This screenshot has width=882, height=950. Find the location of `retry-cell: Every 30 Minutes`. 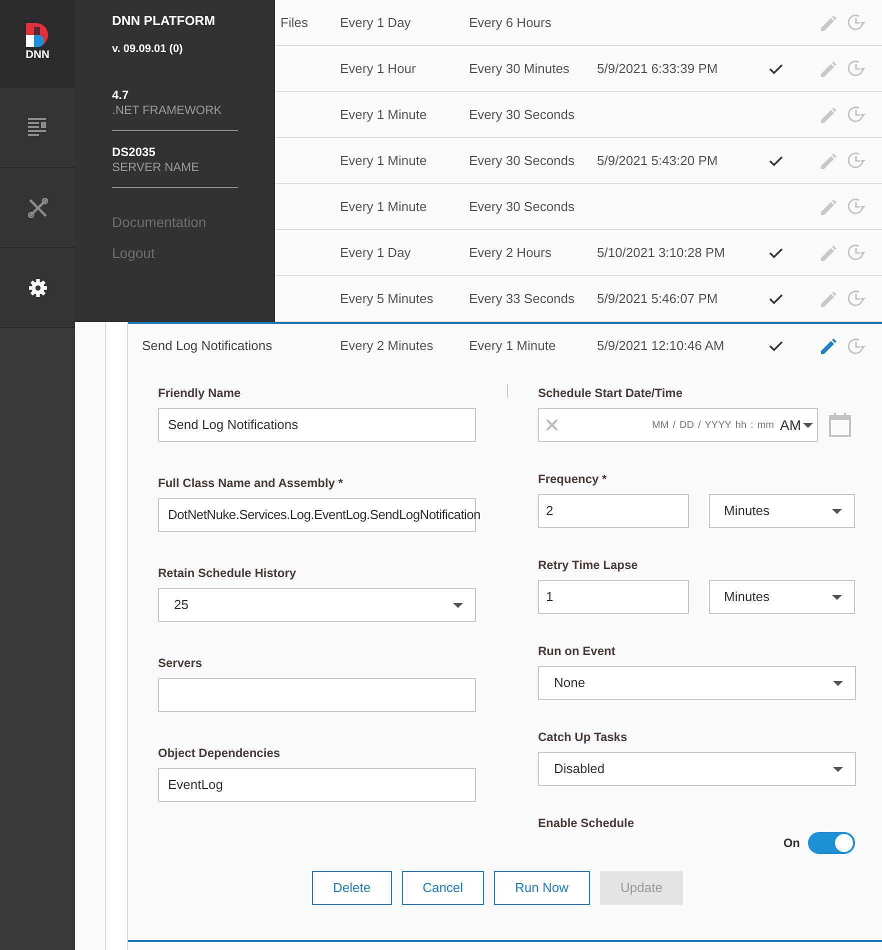

retry-cell: Every 30 Minutes is located at coordinates (519, 68).